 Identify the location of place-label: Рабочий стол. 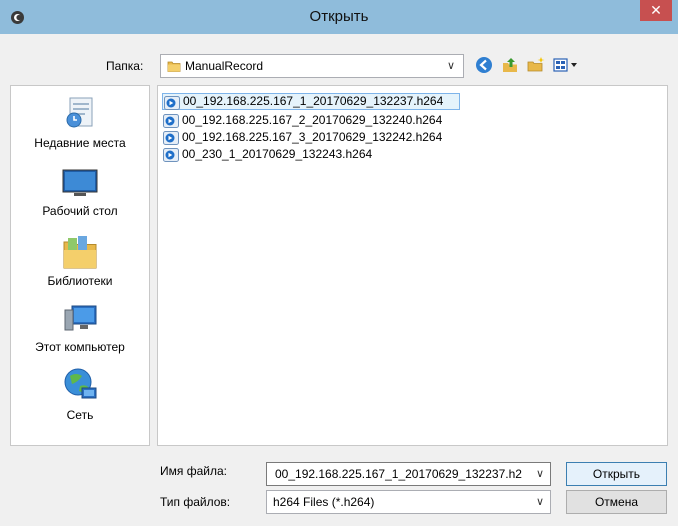
(80, 211).